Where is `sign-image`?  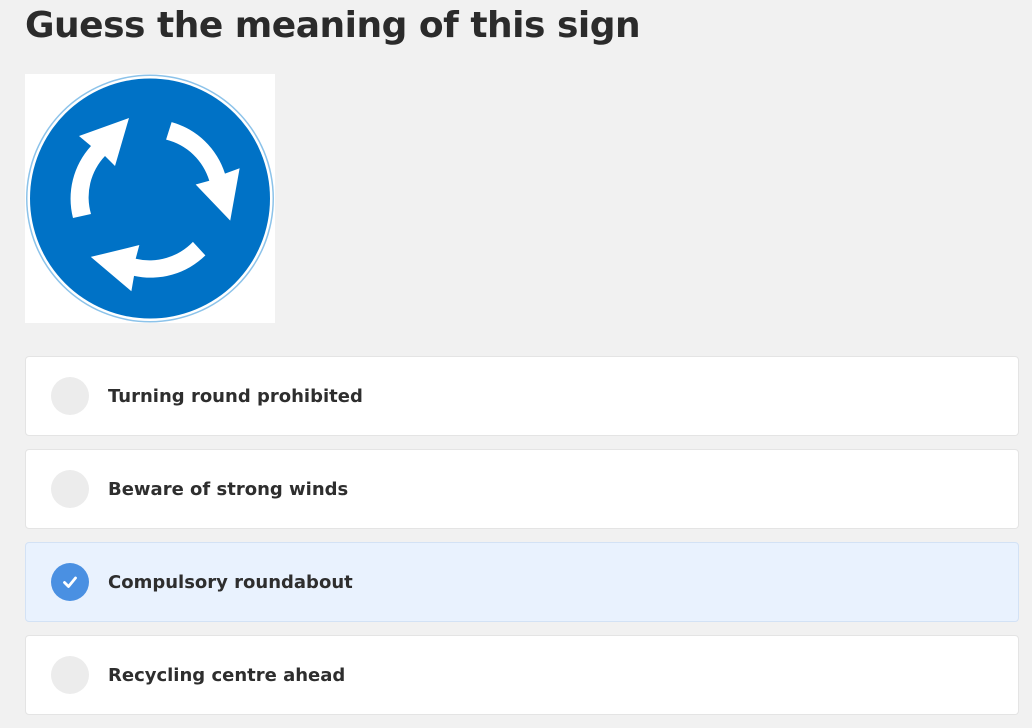
sign-image is located at coordinates (150, 198).